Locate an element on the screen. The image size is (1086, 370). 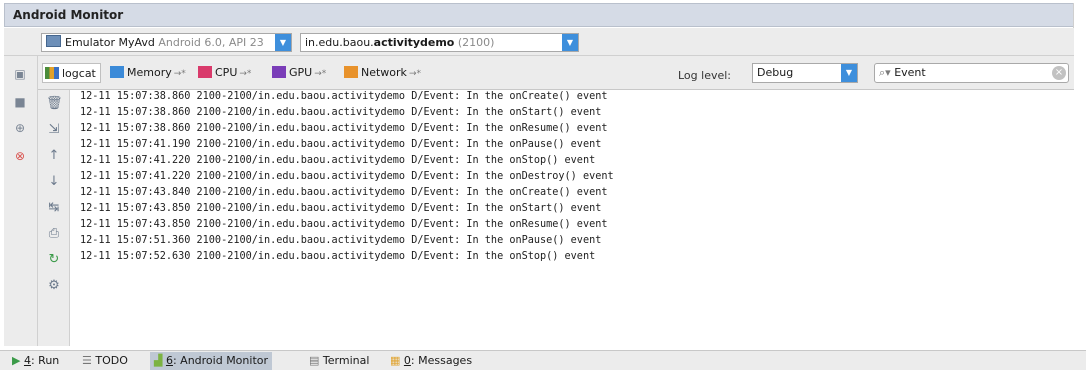
gpu-icon is located at coordinates (279, 72).